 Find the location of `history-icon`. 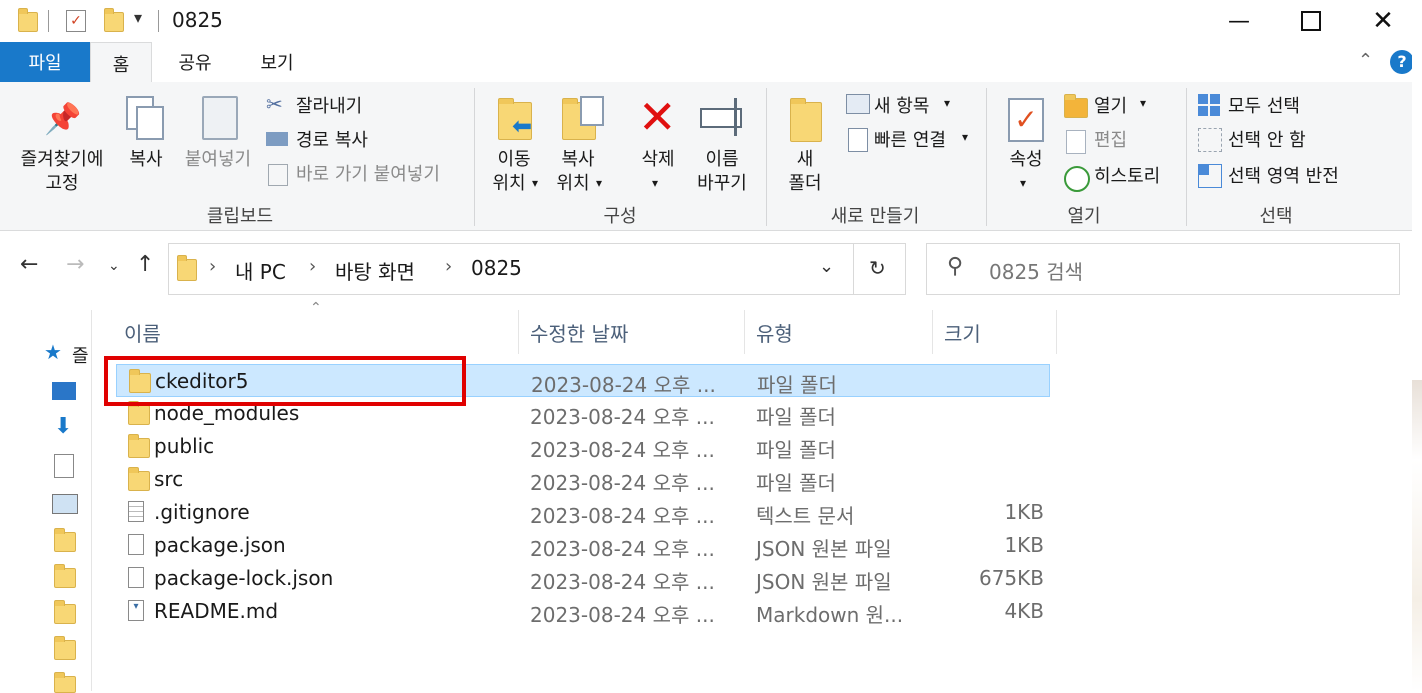

history-icon is located at coordinates (1077, 179).